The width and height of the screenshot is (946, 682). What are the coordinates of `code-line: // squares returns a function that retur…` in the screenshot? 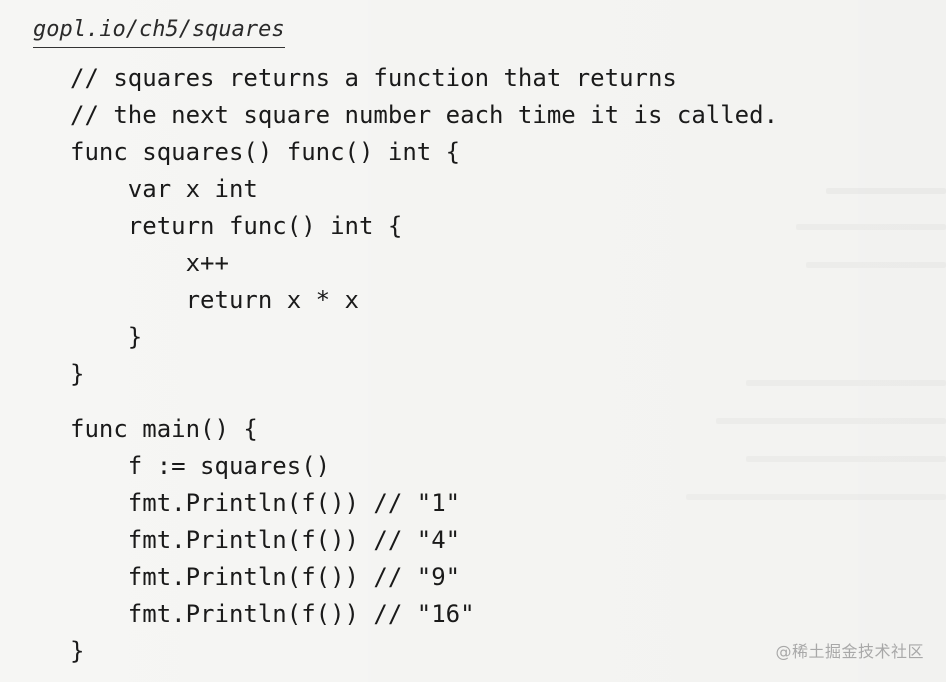 It's located at (373, 78).